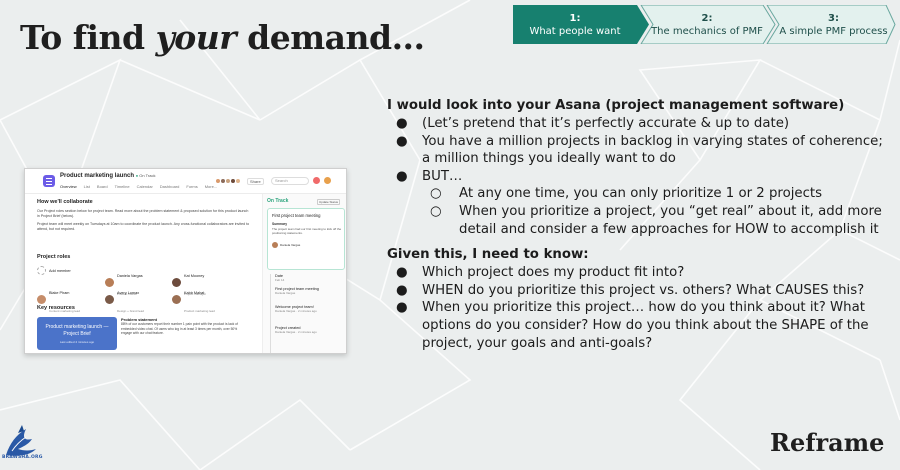 The image size is (900, 470). I want to click on footer-label: Reframe, so click(827, 442).